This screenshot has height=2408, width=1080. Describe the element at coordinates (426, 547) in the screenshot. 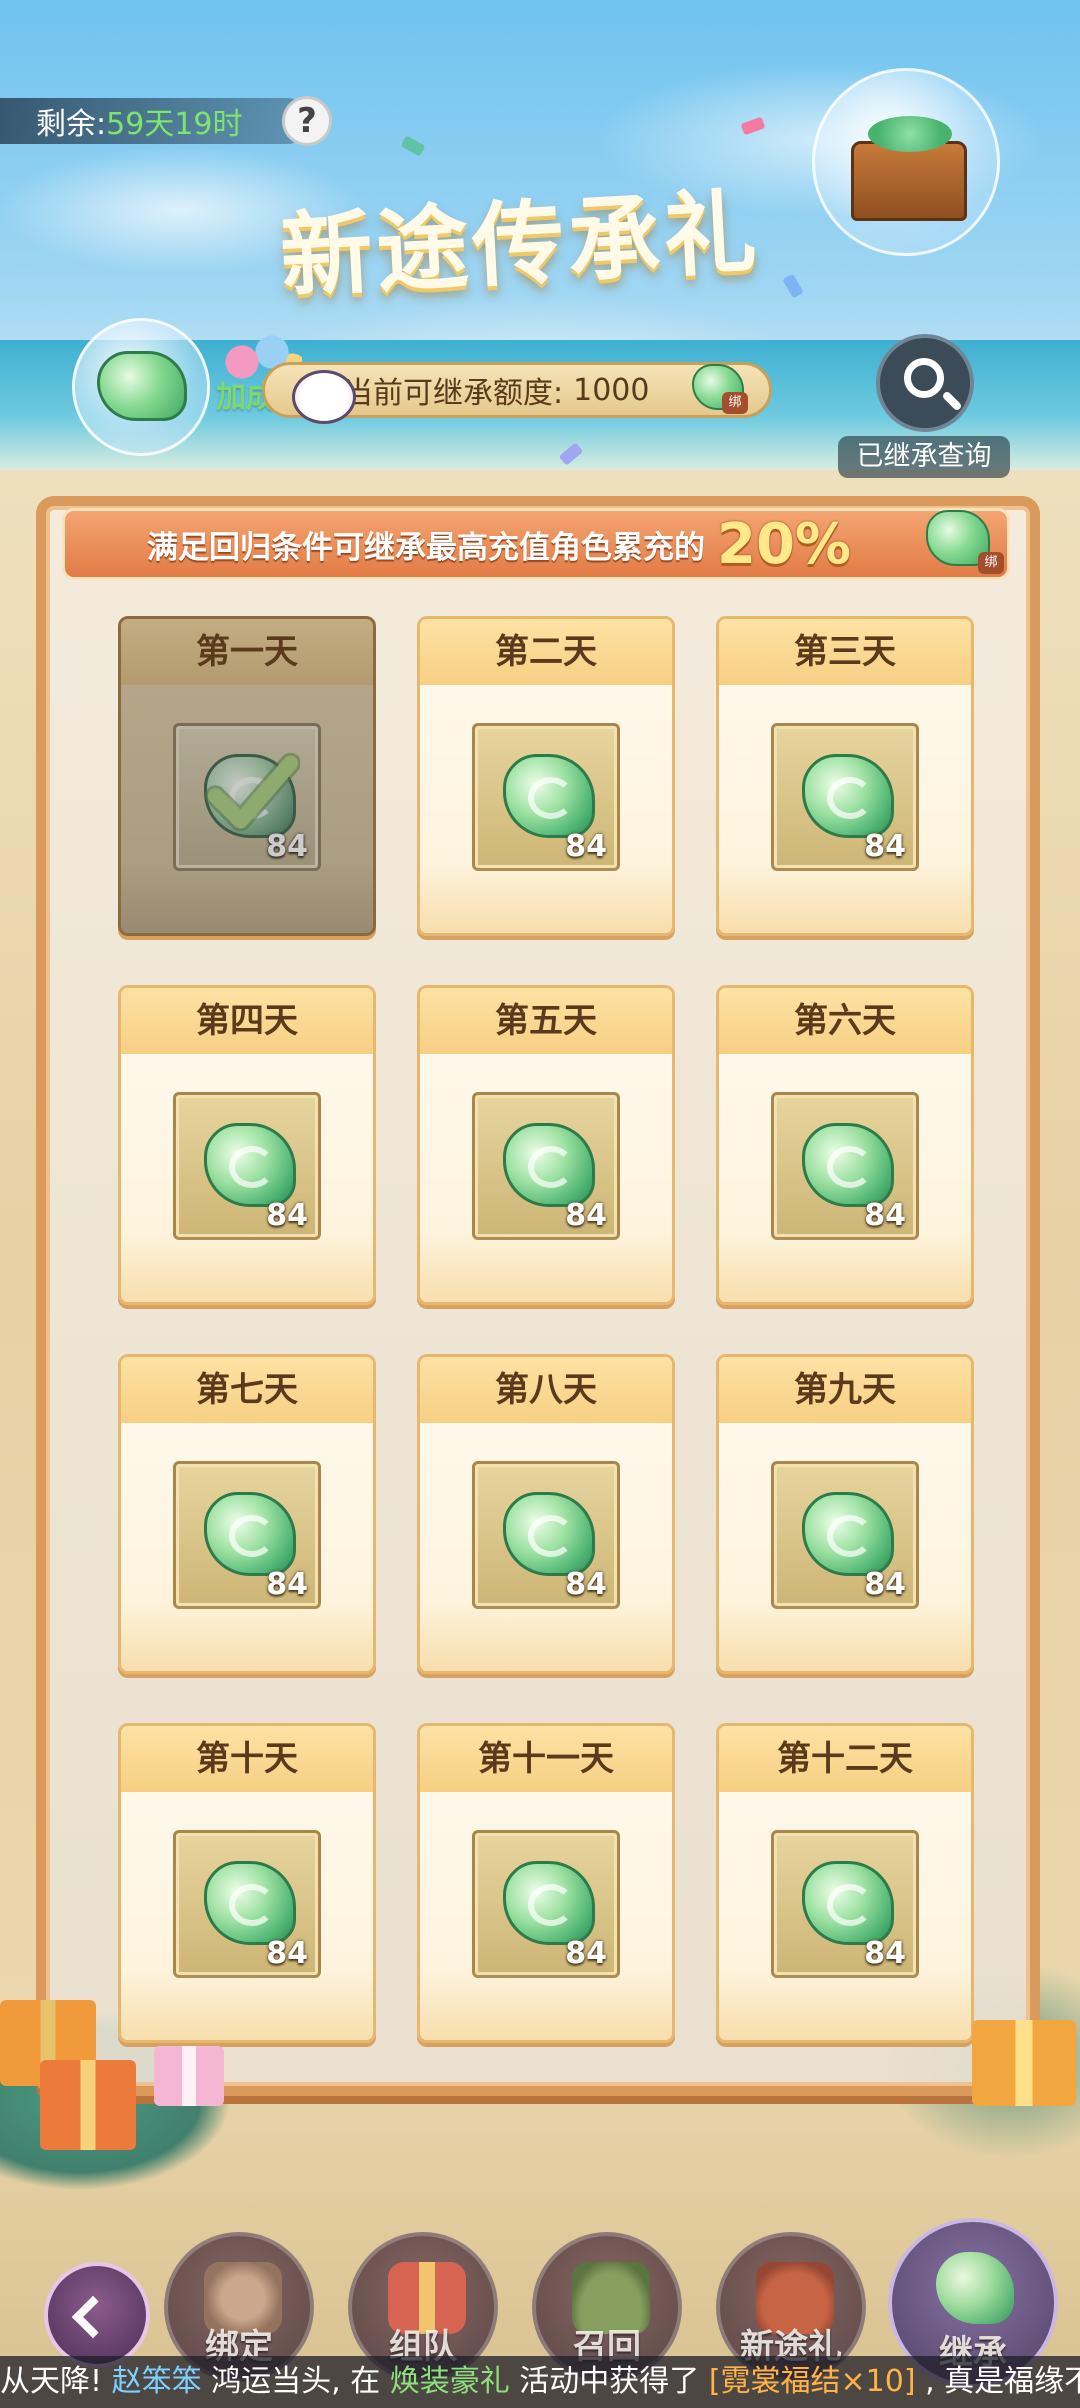

I see `banner-text: 满足回归条件可继承最高充值角色累充的` at that location.